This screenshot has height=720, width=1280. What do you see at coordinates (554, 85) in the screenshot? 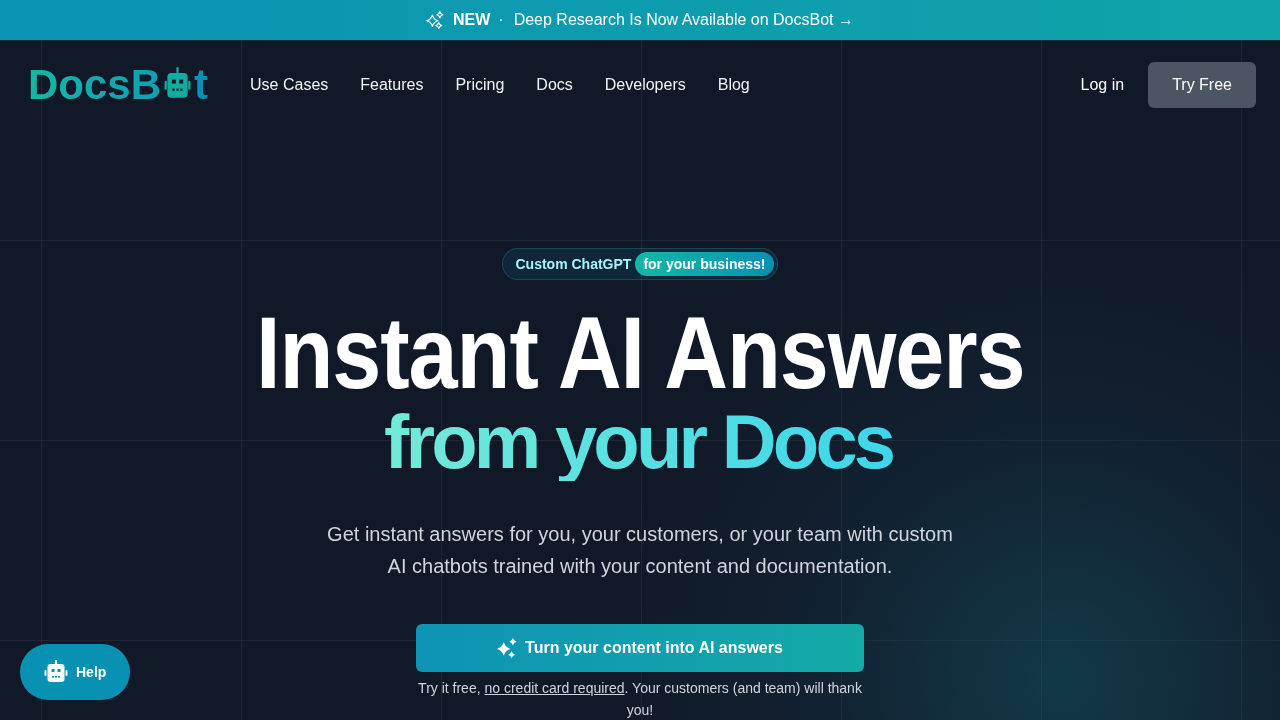
I see `nav-link: Docs` at bounding box center [554, 85].